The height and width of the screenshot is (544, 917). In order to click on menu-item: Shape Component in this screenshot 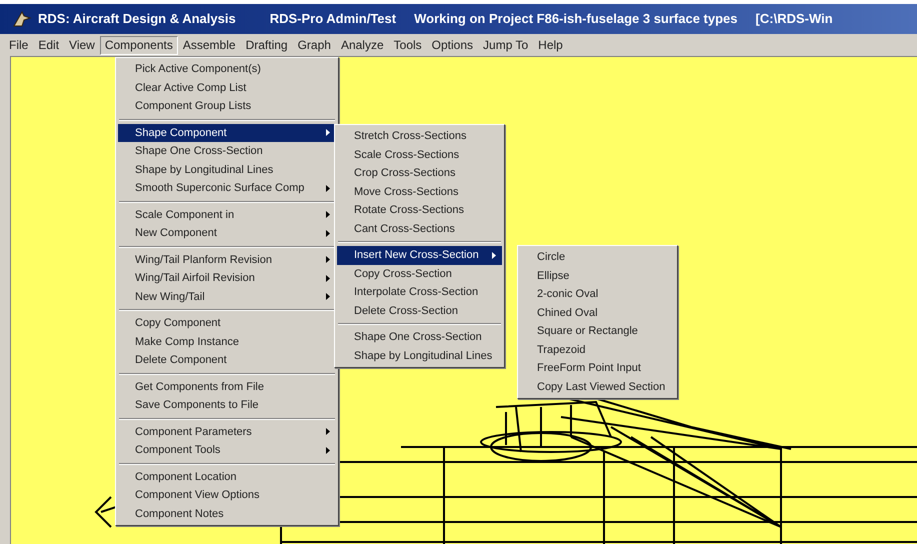, I will do `click(227, 133)`.